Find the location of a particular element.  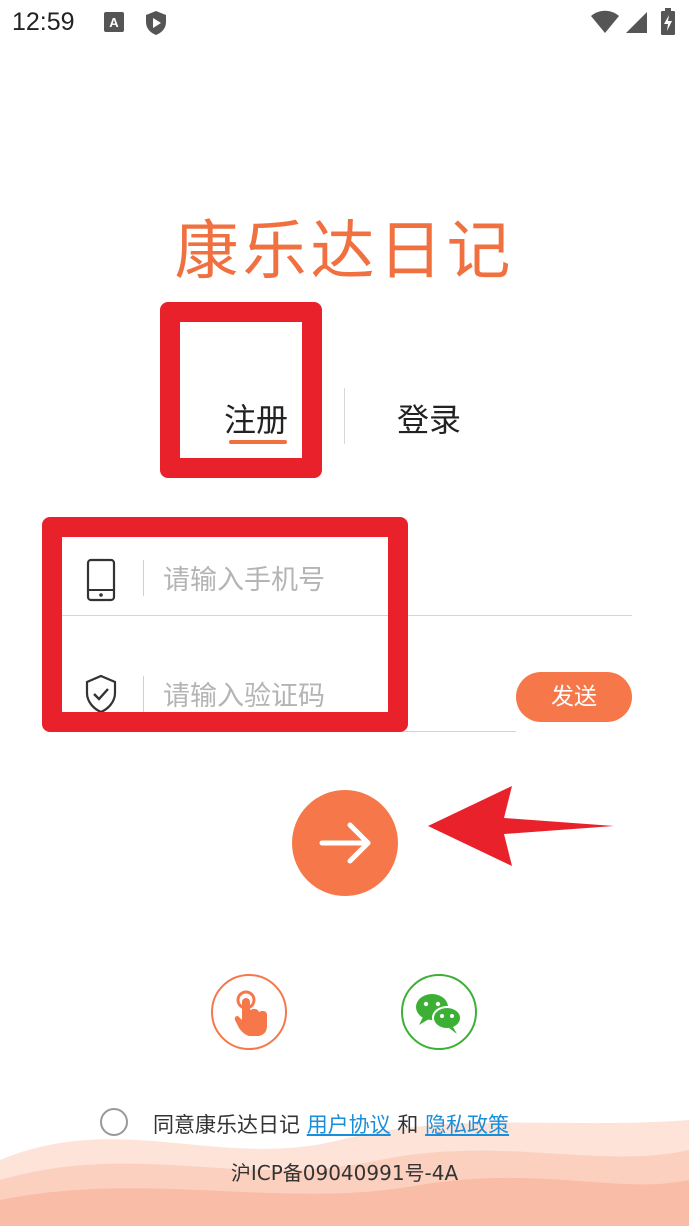

touch-login-icon is located at coordinates (250, 1013).